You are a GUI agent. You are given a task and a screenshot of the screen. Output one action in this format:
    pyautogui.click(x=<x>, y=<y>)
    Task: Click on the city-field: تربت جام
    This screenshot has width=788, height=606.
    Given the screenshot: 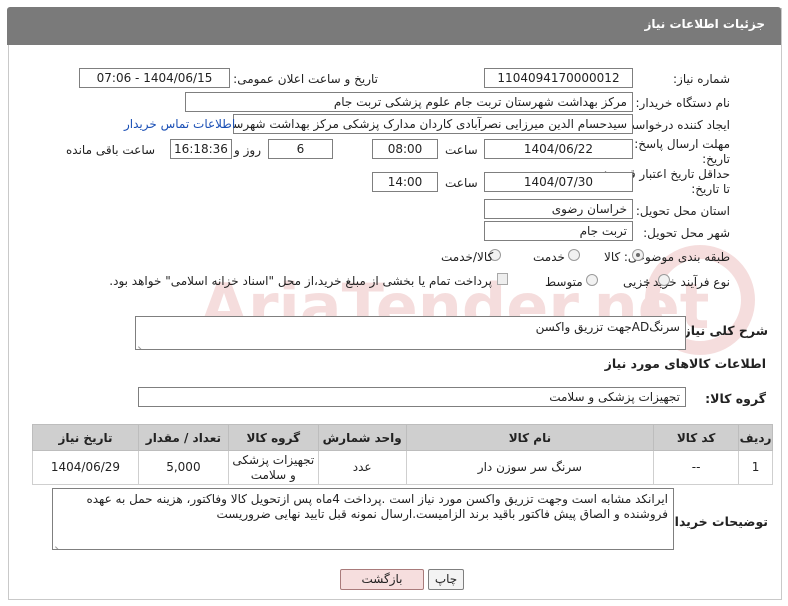 What is the action you would take?
    pyautogui.click(x=558, y=231)
    